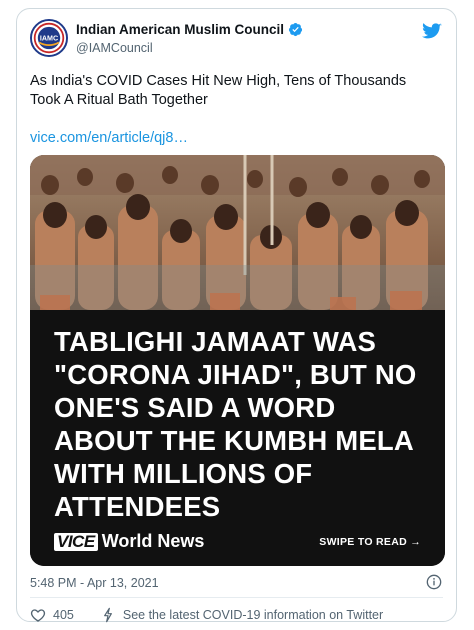  Describe the element at coordinates (236, 597) in the screenshot. I see `divider` at that location.